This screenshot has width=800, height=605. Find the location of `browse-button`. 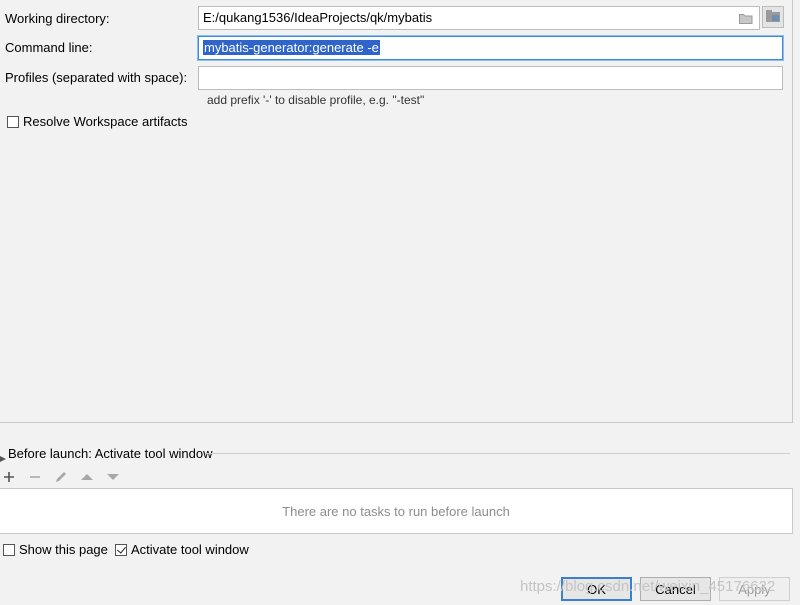

browse-button is located at coordinates (773, 17).